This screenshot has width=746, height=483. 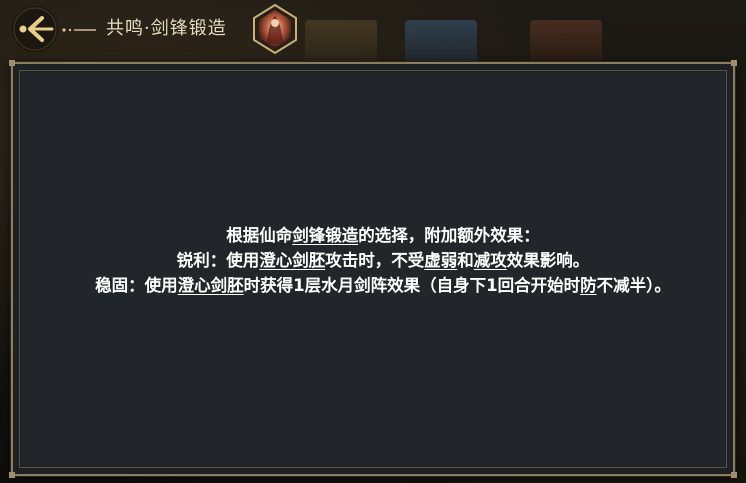 I want to click on text-segment: 时获得1层水月剑阵效果（自身下1回合开始时, so click(x=412, y=285).